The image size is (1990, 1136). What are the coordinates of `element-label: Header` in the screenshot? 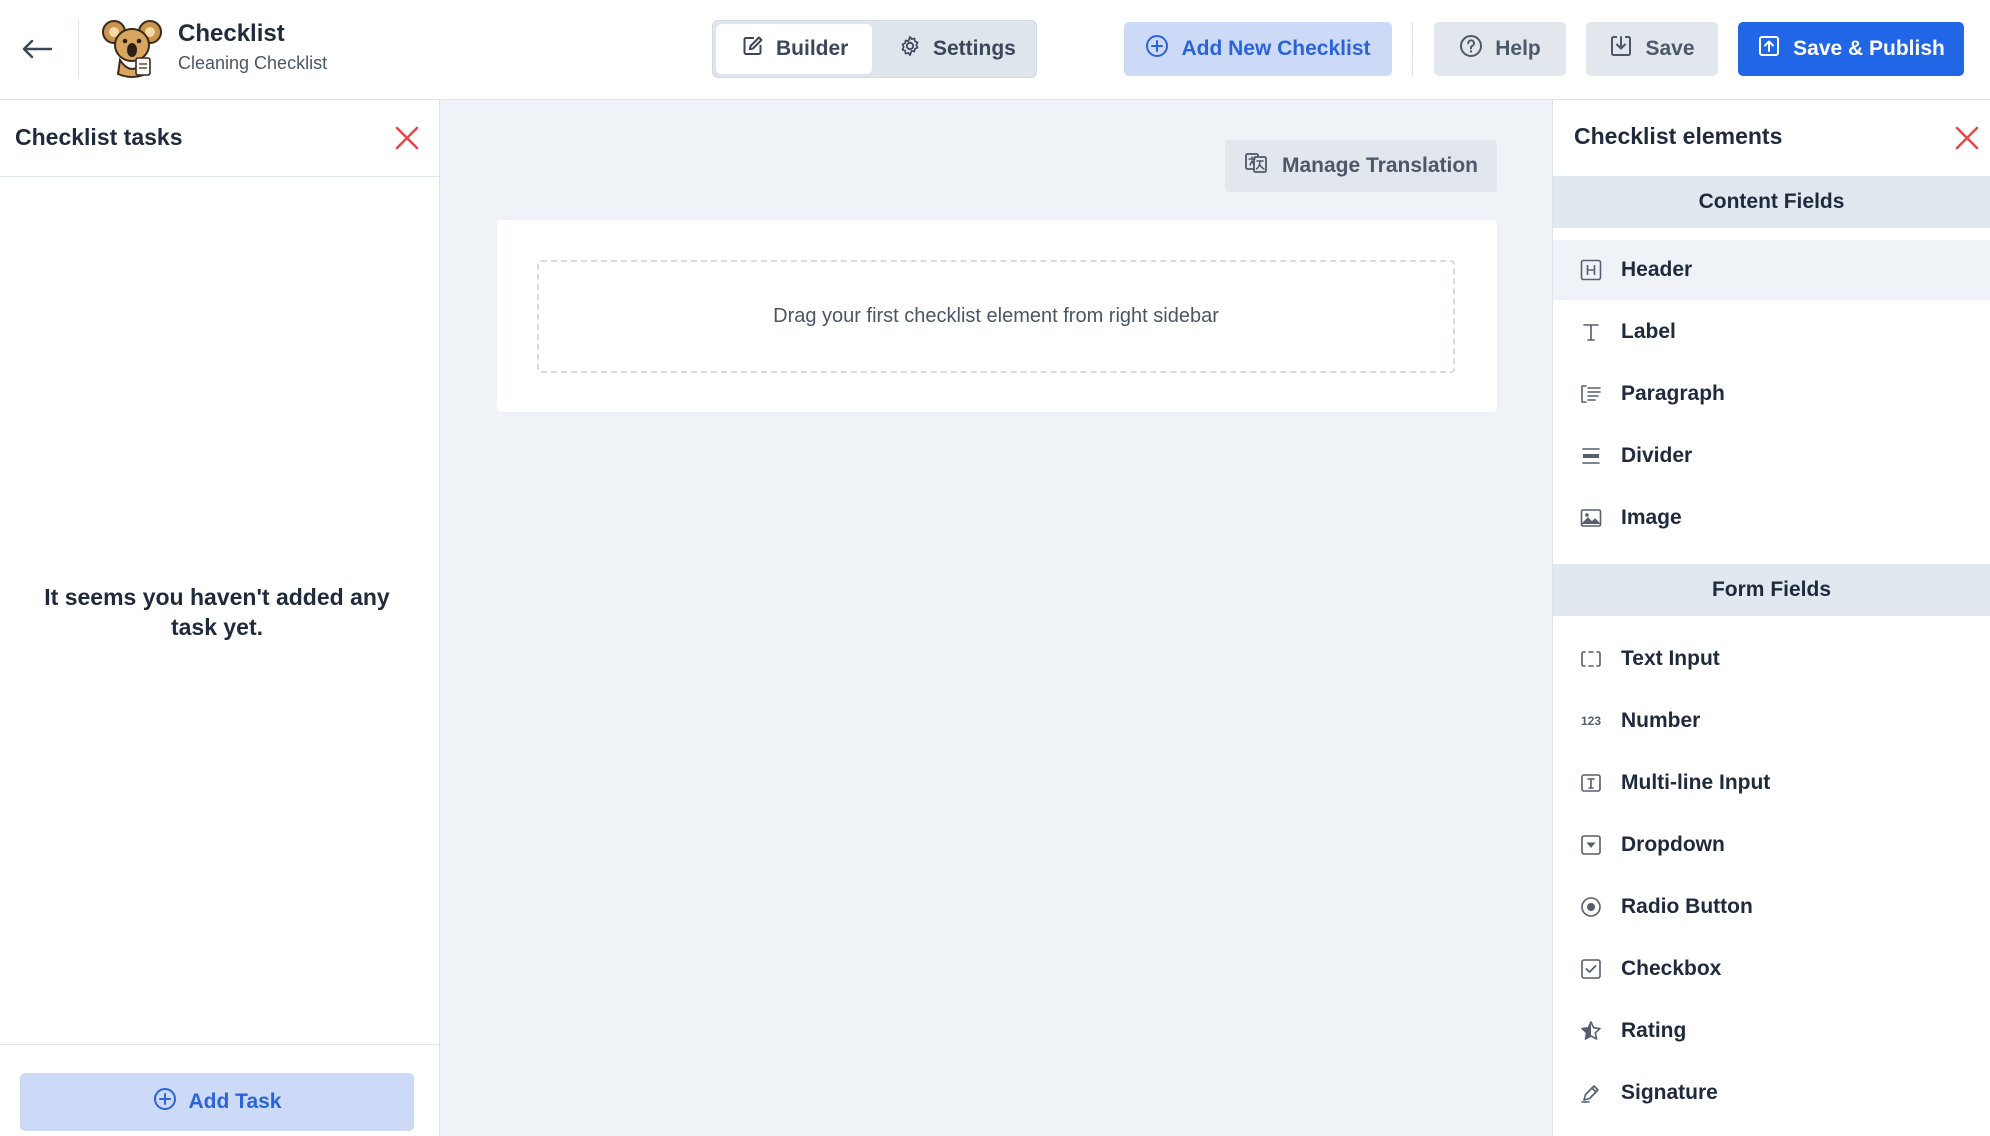 It's located at (1657, 269).